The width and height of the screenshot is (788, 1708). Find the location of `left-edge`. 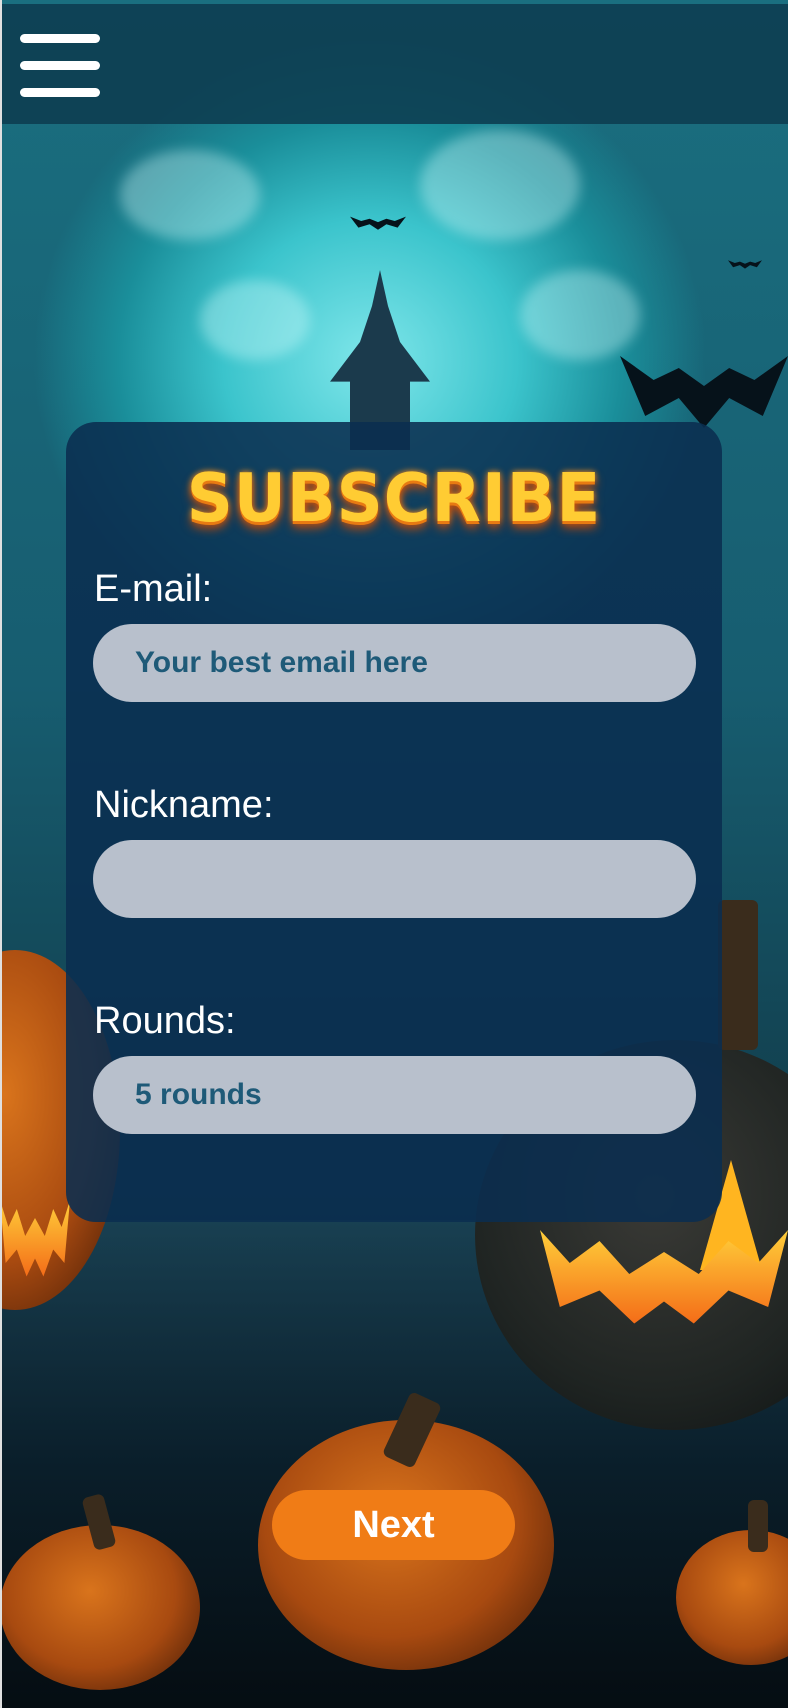

left-edge is located at coordinates (1, 854).